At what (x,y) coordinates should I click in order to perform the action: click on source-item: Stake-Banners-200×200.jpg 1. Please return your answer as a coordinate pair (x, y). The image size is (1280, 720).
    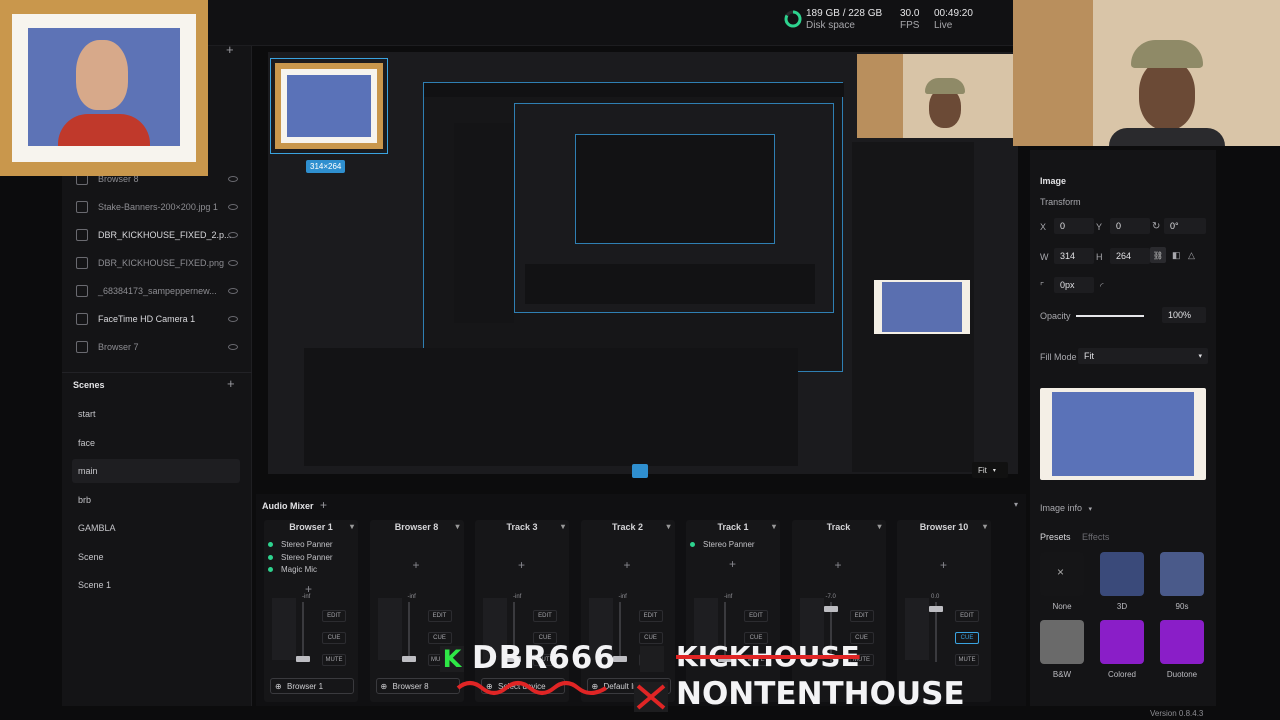
    Looking at the image, I should click on (161, 207).